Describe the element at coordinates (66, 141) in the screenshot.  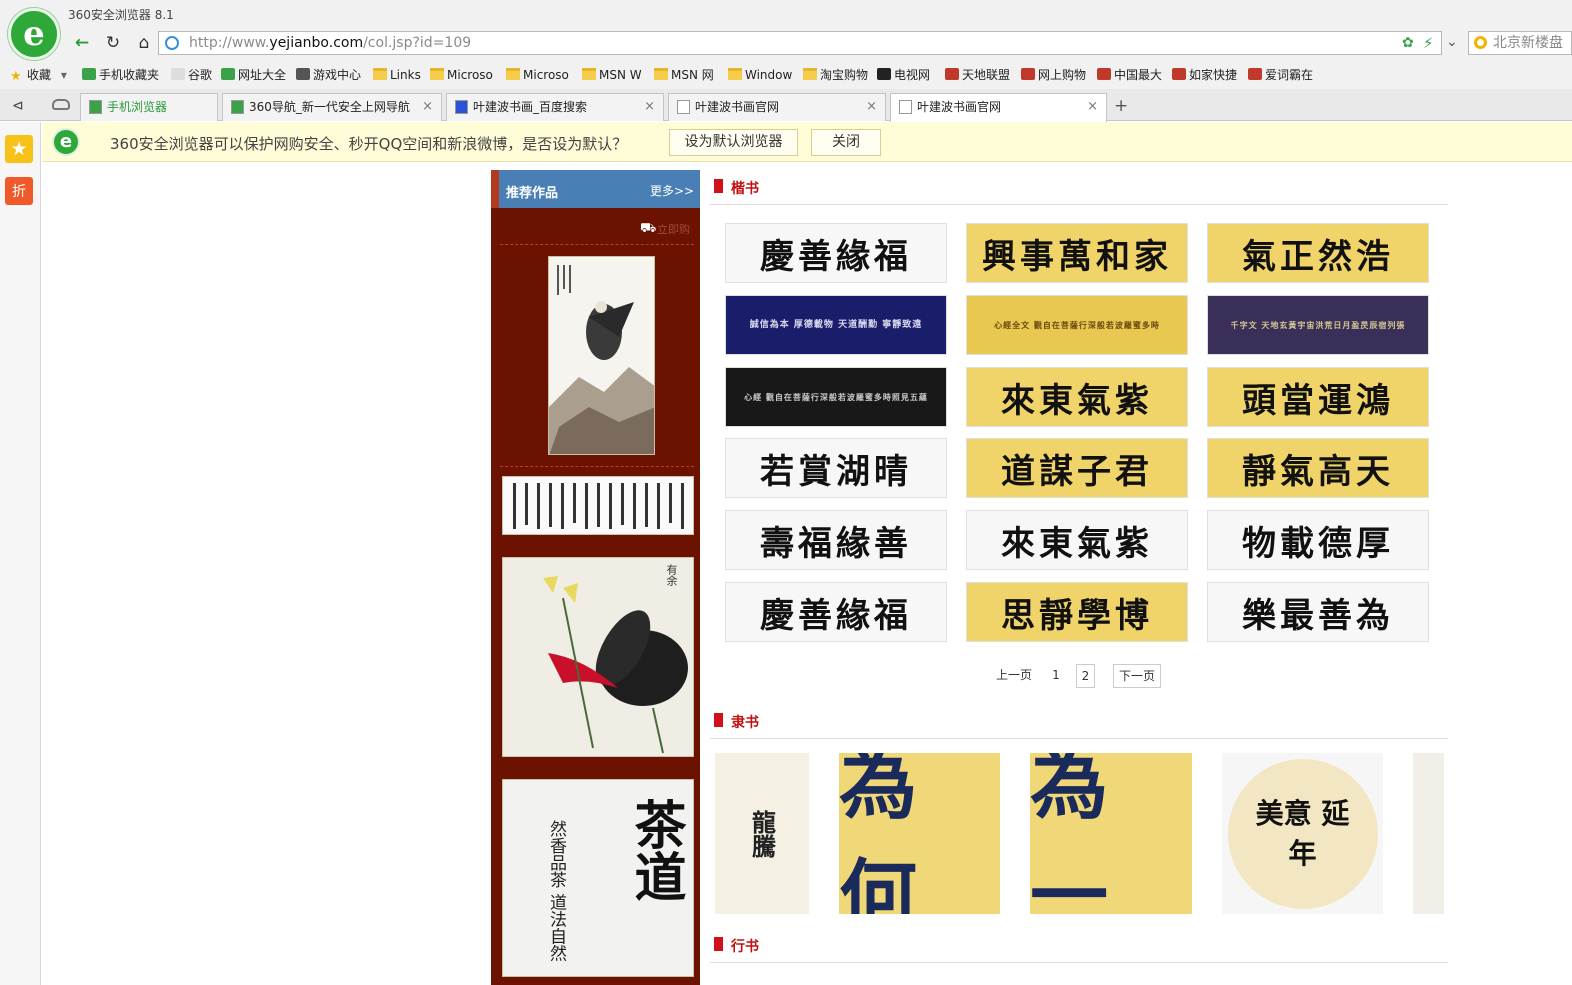
I see `notification-logo-letter: e` at that location.